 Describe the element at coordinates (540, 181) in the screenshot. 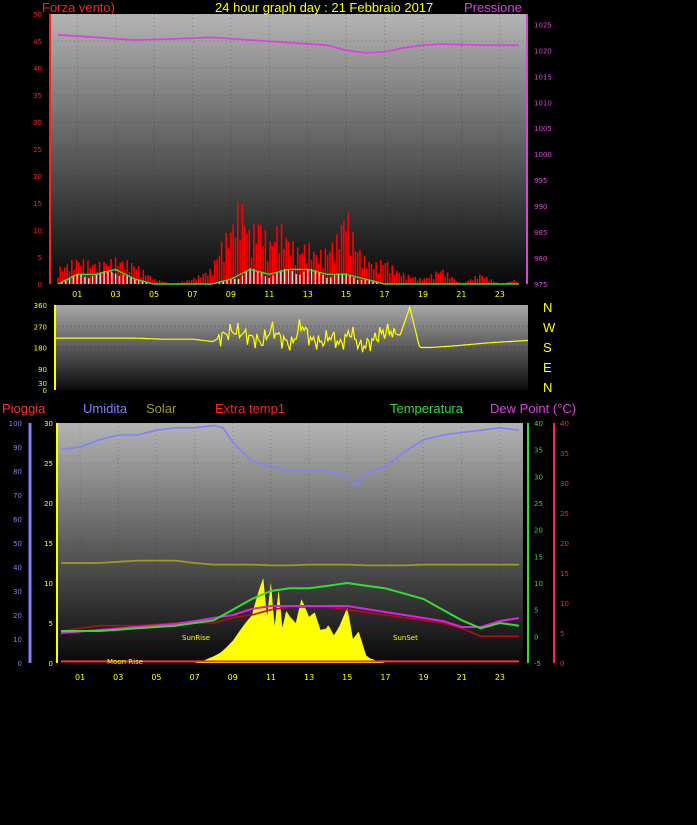

I see `p1-right-tick: 995` at that location.